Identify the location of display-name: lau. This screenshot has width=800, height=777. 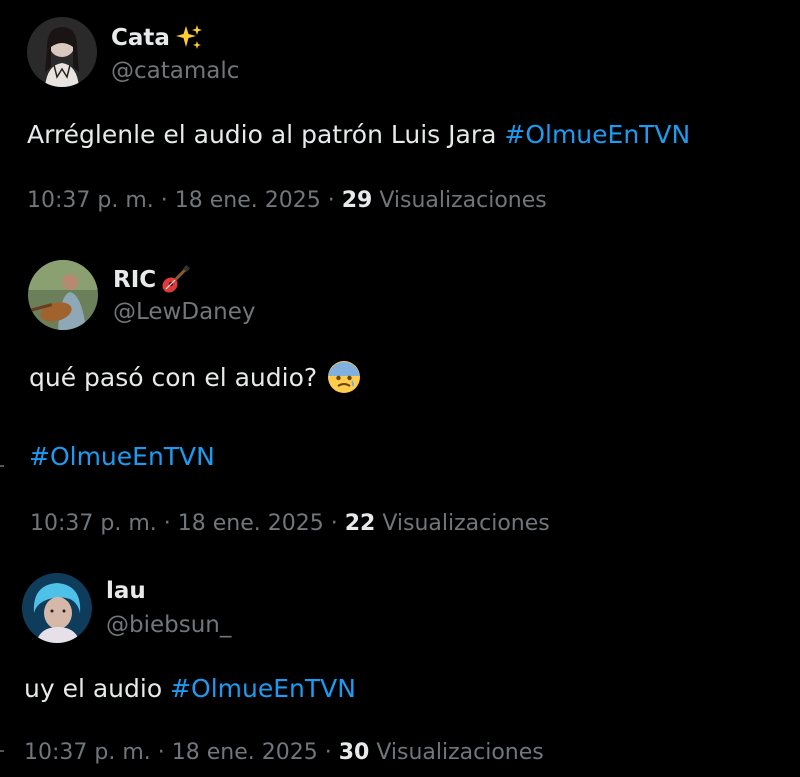
(126, 591).